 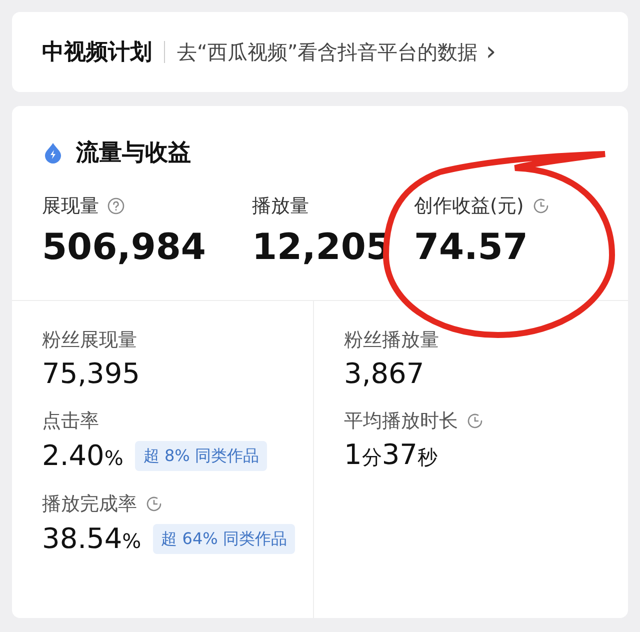 I want to click on comparison-badge: 超 64% 同类作品, so click(x=224, y=539).